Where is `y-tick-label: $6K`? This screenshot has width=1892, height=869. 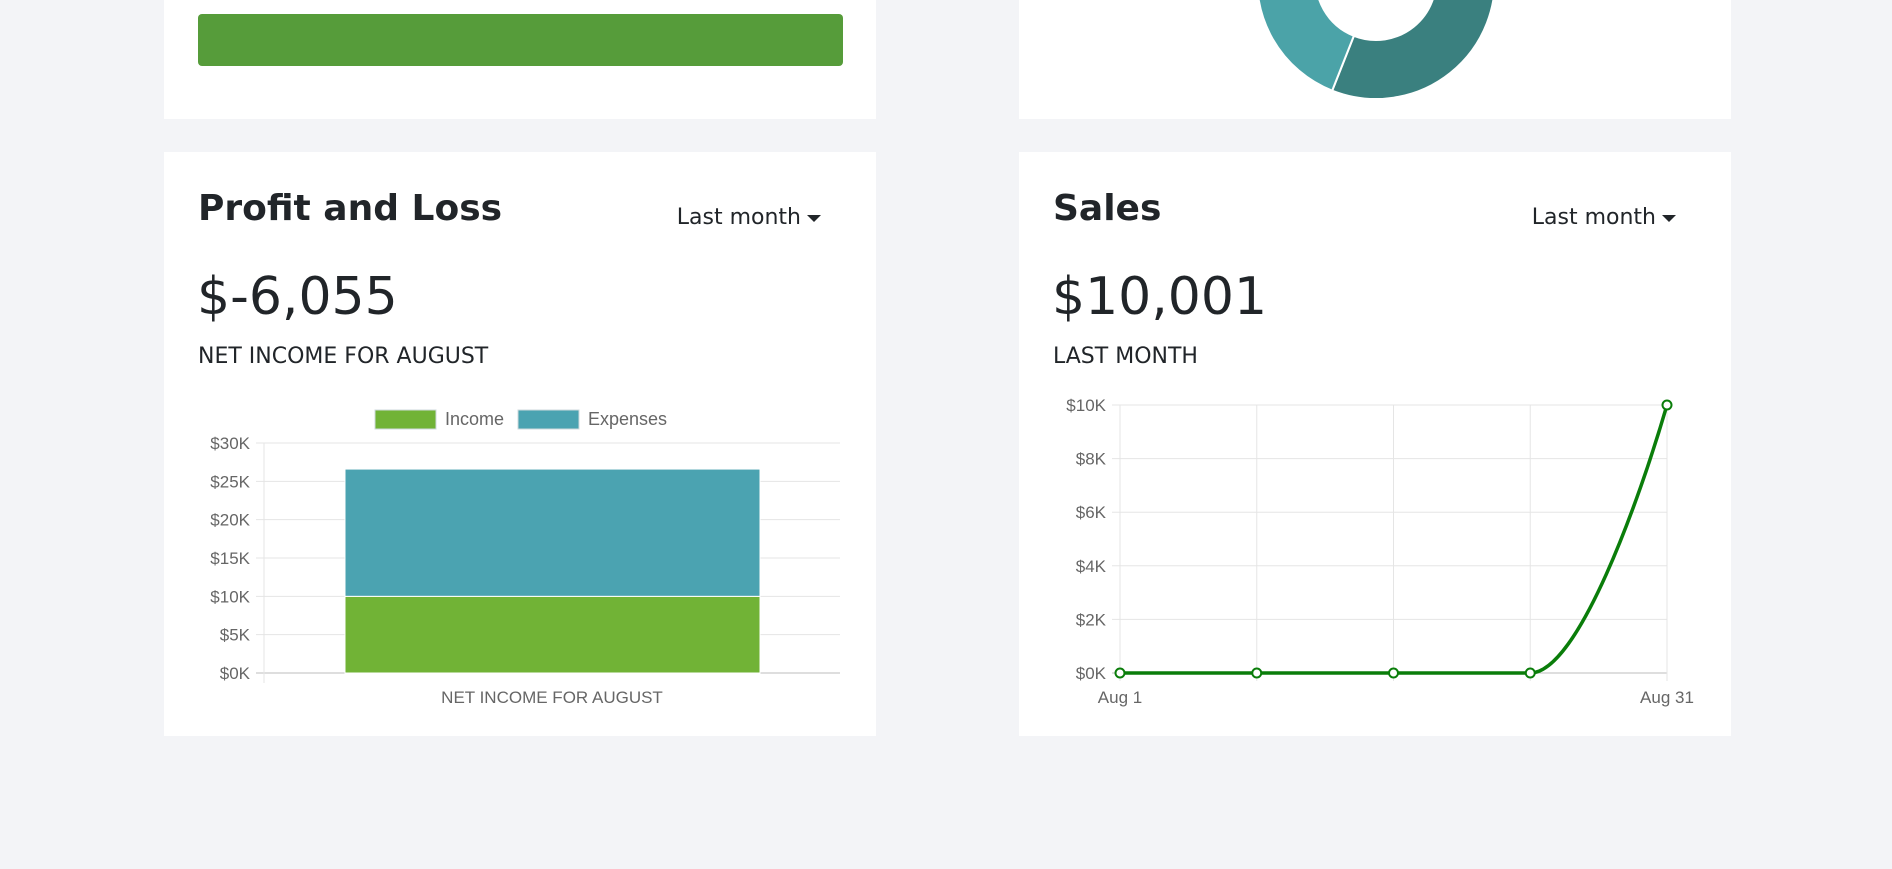 y-tick-label: $6K is located at coordinates (1091, 512).